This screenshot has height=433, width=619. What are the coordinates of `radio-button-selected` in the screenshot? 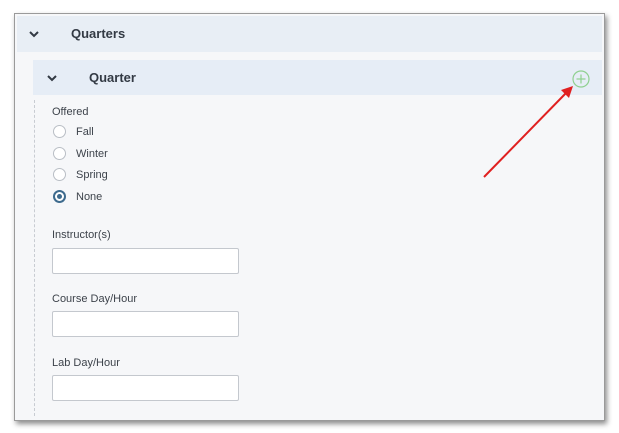 It's located at (59, 196).